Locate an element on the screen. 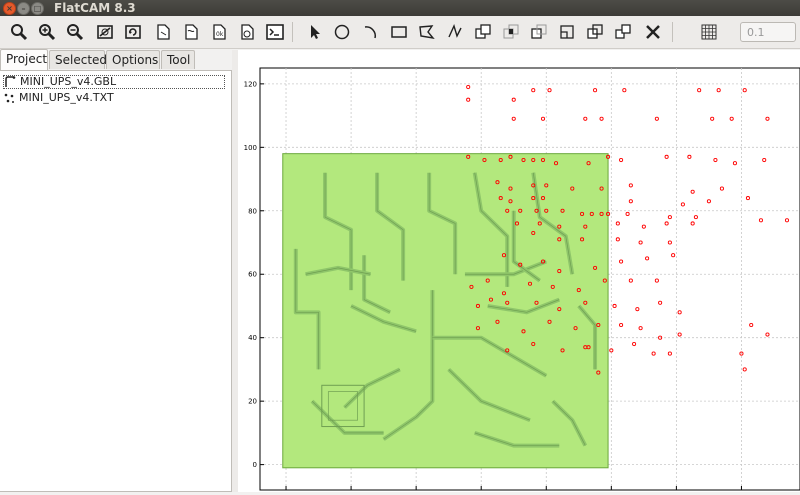  polygon-icon is located at coordinates (427, 32).